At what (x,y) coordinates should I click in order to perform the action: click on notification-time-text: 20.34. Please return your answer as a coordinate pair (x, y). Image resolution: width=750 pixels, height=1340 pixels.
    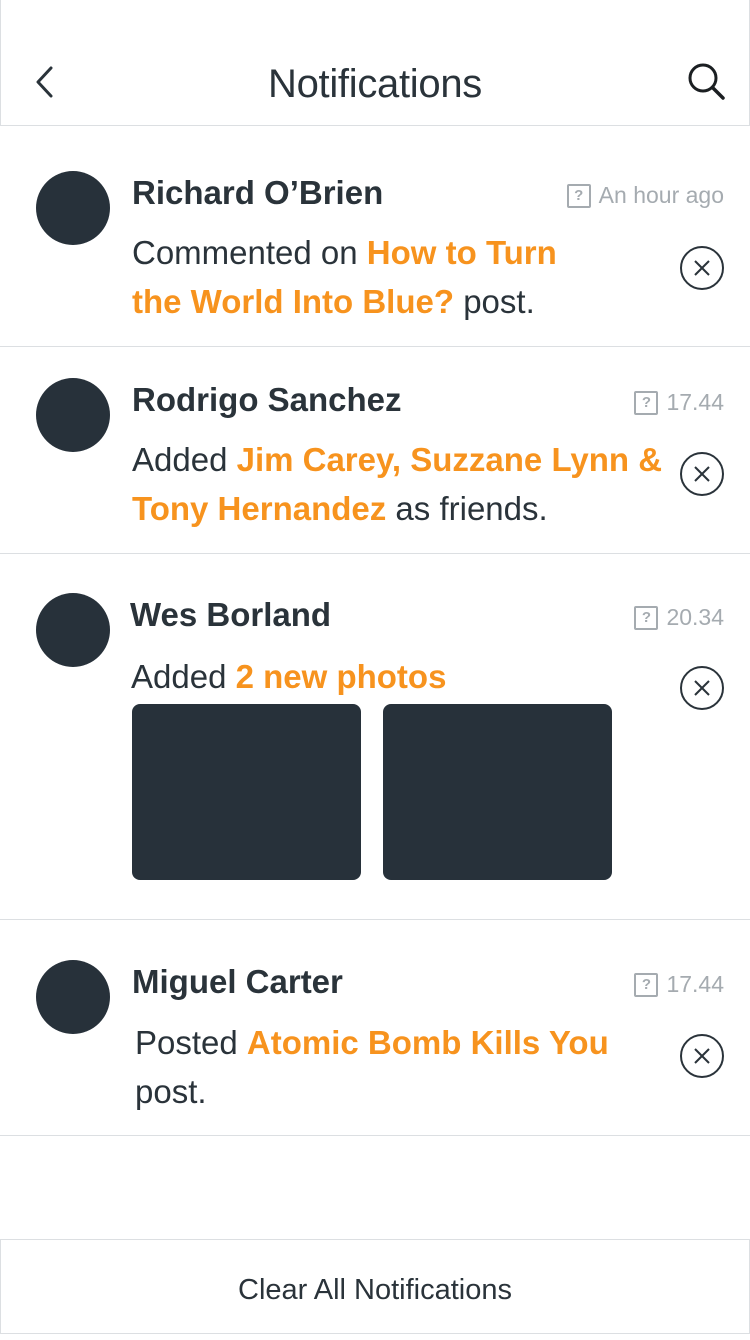
    Looking at the image, I should click on (695, 617).